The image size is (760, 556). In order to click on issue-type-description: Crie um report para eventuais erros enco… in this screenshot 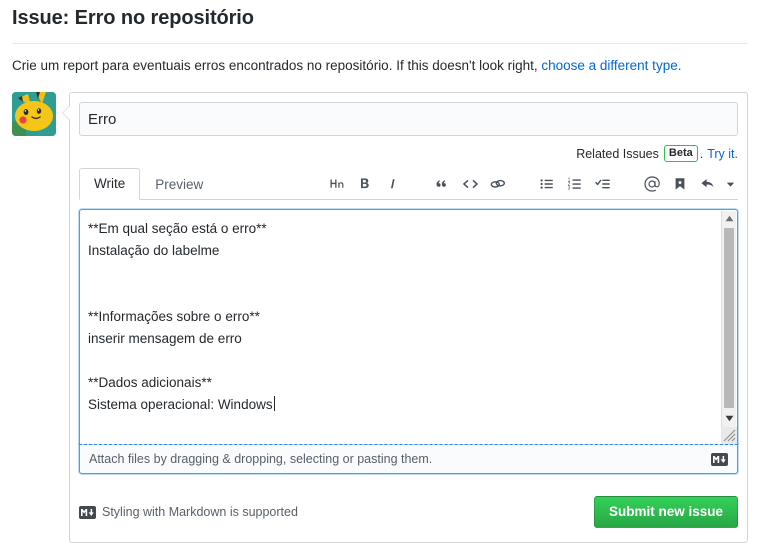, I will do `click(380, 66)`.